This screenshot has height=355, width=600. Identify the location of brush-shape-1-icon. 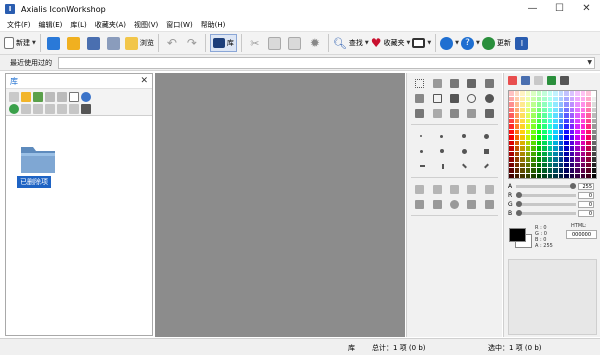
(421, 151).